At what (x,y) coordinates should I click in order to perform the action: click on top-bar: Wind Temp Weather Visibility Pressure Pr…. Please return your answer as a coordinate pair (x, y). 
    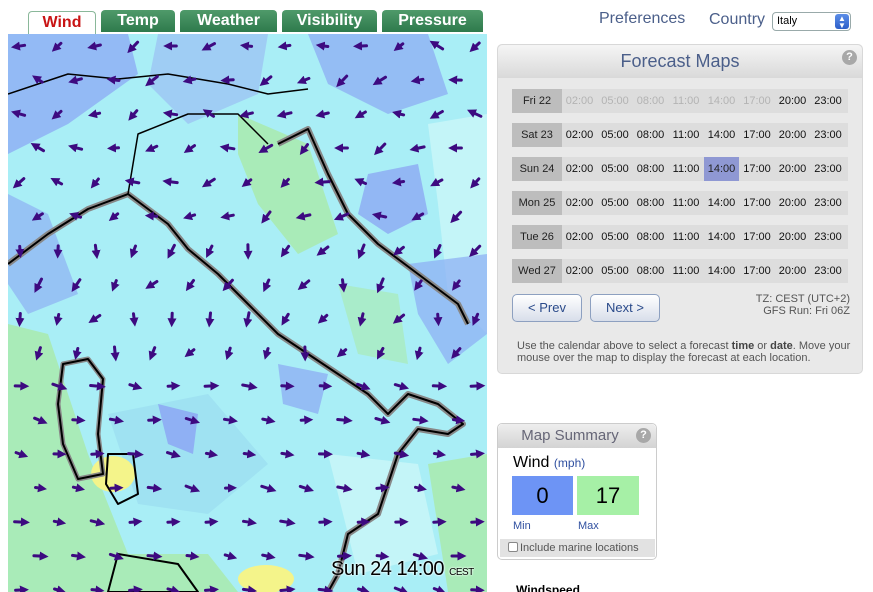
    Looking at the image, I should click on (436, 17).